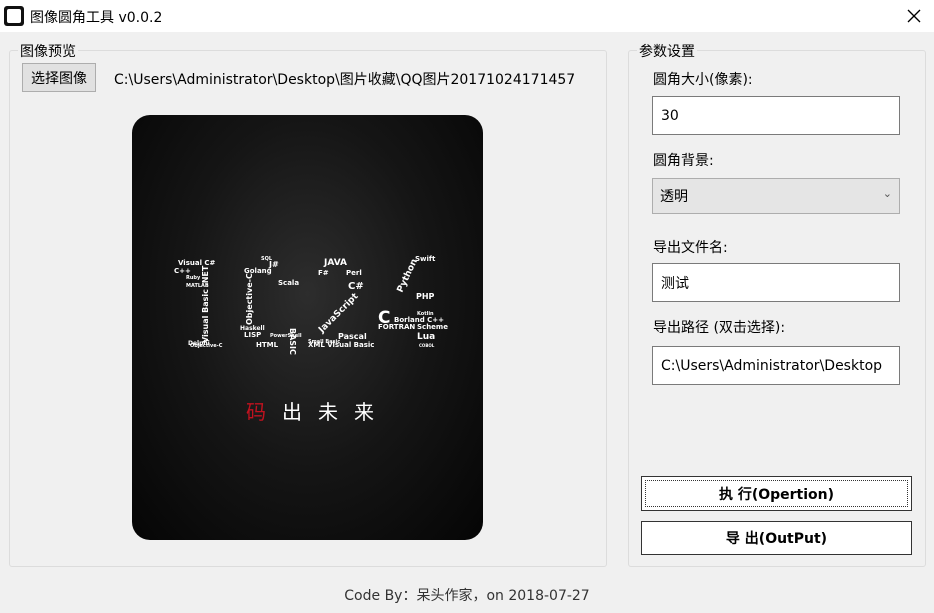  Describe the element at coordinates (352, 336) in the screenshot. I see `lang-word: Pascal` at that location.